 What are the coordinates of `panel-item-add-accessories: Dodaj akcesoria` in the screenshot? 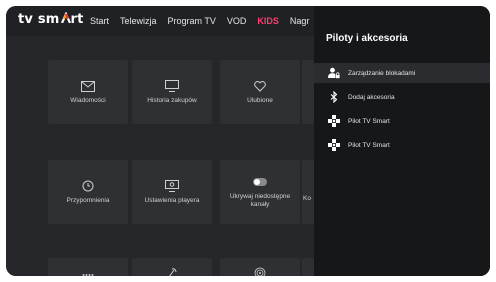 It's located at (402, 97).